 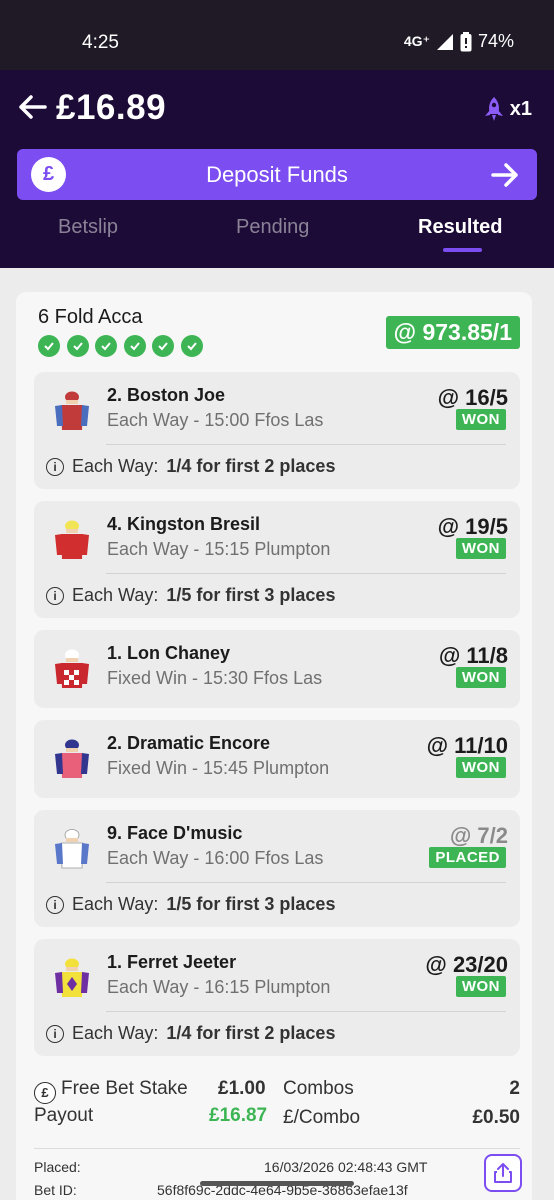 I want to click on status-indicators: 4G⁺ 74%, so click(x=459, y=41).